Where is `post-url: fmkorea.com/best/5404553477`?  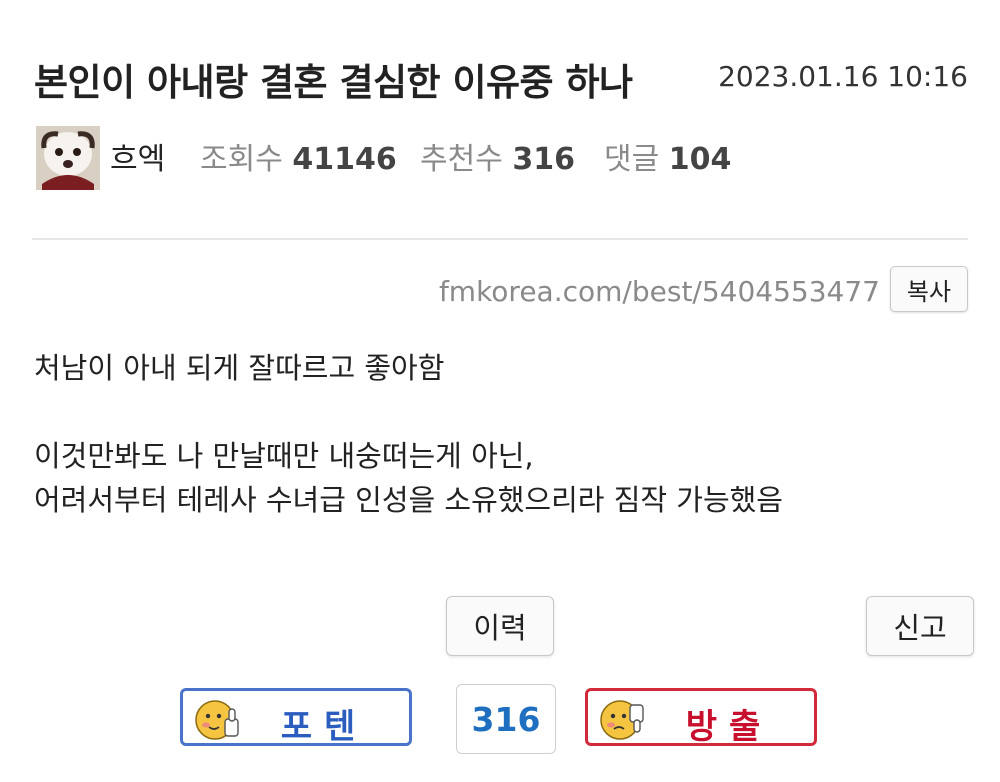 post-url: fmkorea.com/best/5404553477 is located at coordinates (659, 291).